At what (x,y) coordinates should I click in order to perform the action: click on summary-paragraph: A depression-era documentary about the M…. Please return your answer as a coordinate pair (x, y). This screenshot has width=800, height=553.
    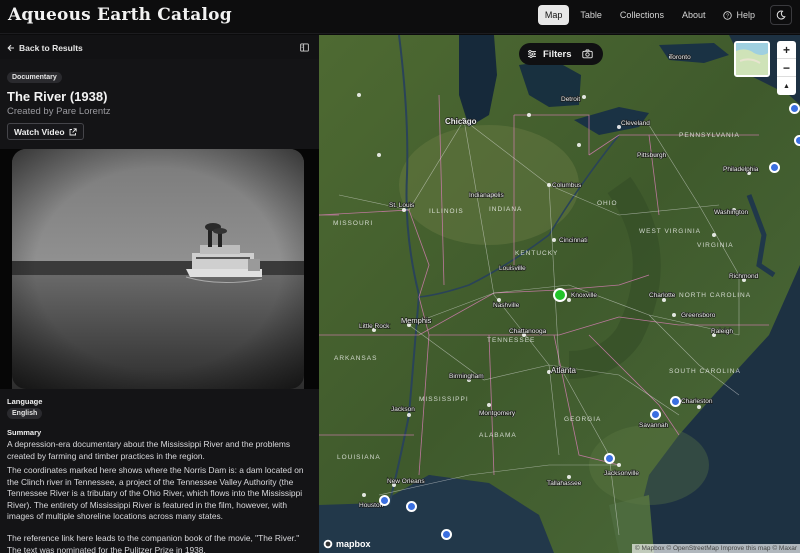
    Looking at the image, I should click on (149, 450).